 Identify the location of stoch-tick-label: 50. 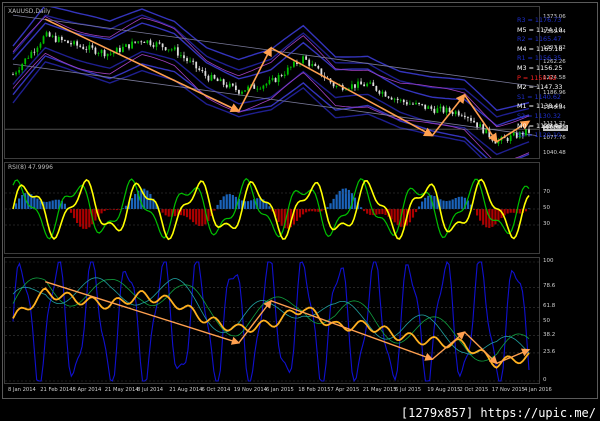
(546, 320).